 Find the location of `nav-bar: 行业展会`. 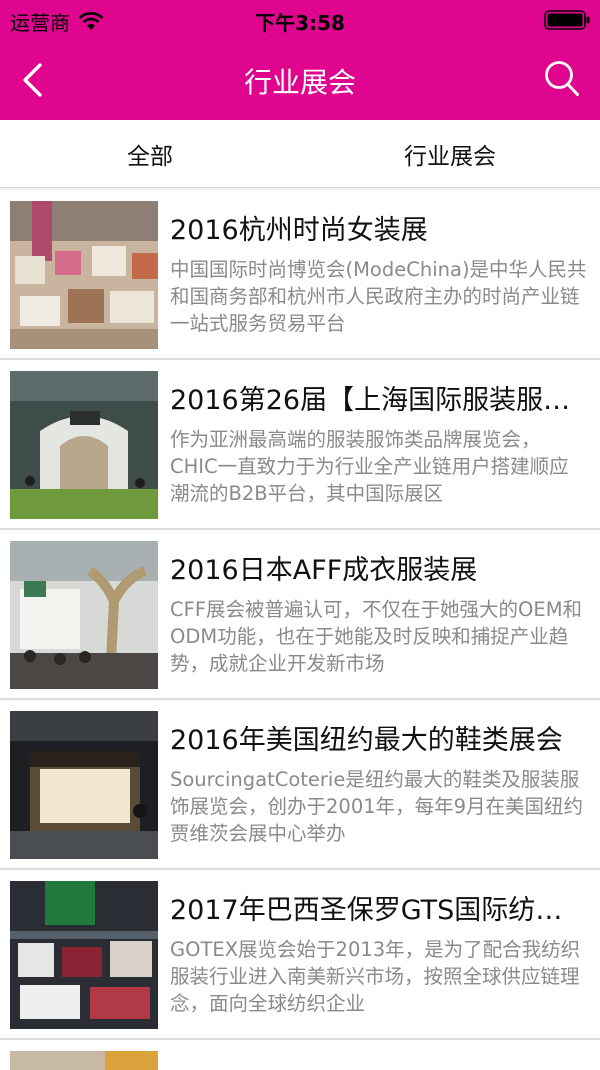

nav-bar: 行业展会 is located at coordinates (300, 80).